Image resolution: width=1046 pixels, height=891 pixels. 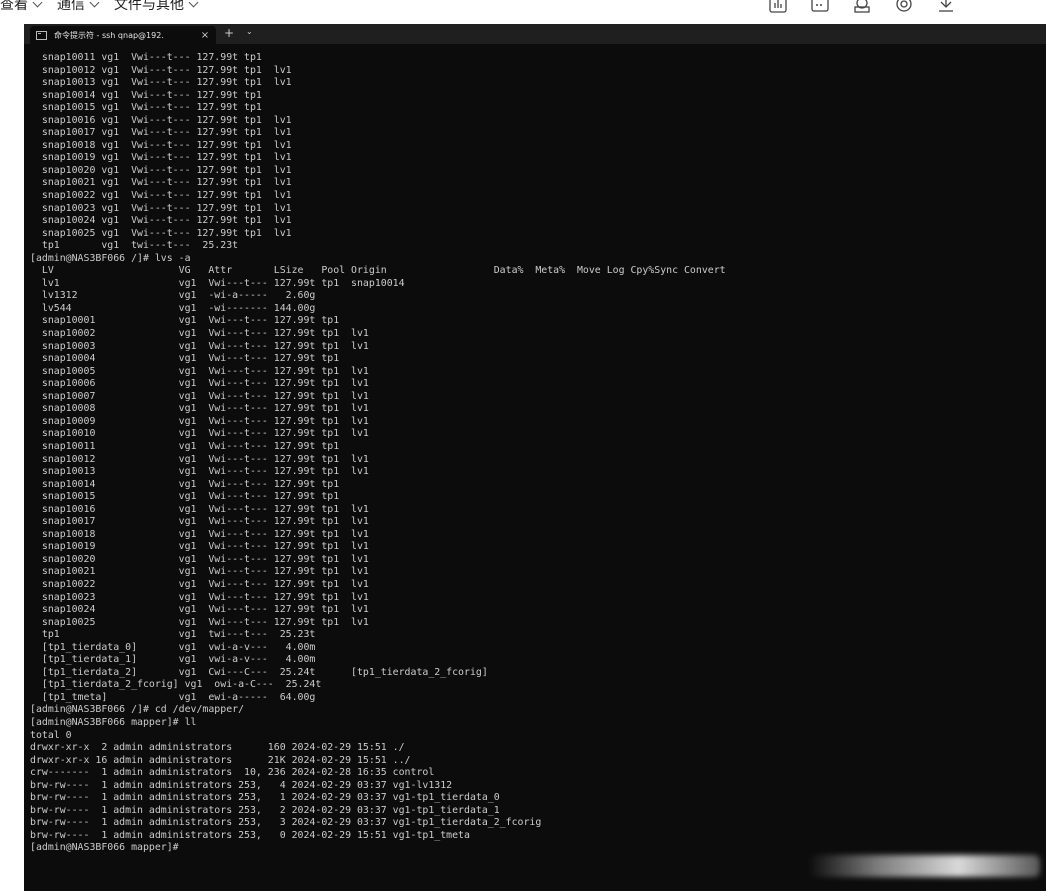 I want to click on tab-bar: 命令提示符 - ssh qnap@192. × + ⌄, so click(x=535, y=34).